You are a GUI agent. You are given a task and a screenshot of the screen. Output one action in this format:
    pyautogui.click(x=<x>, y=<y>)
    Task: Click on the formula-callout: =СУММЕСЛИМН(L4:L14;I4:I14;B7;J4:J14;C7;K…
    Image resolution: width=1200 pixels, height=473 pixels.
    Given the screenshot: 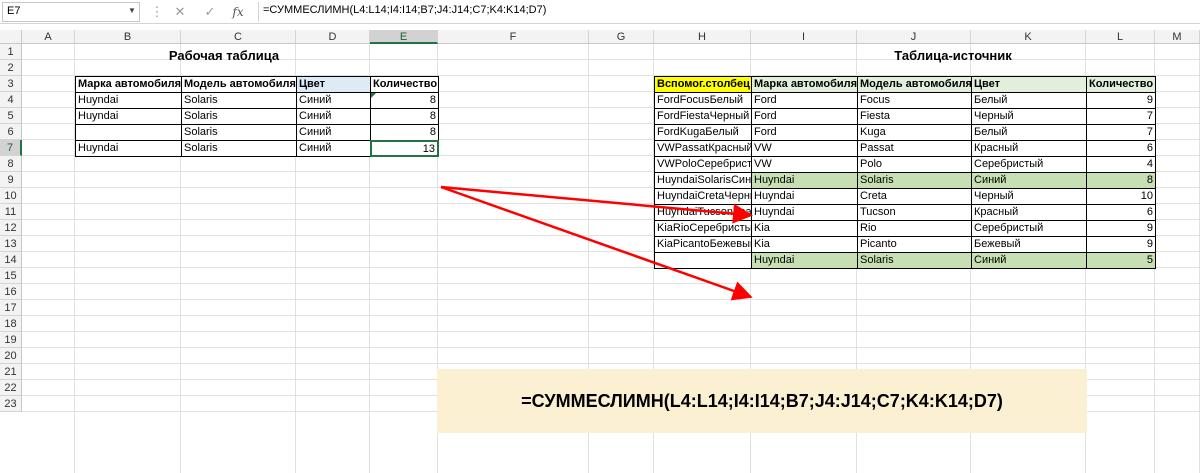 What is the action you would take?
    pyautogui.click(x=762, y=401)
    